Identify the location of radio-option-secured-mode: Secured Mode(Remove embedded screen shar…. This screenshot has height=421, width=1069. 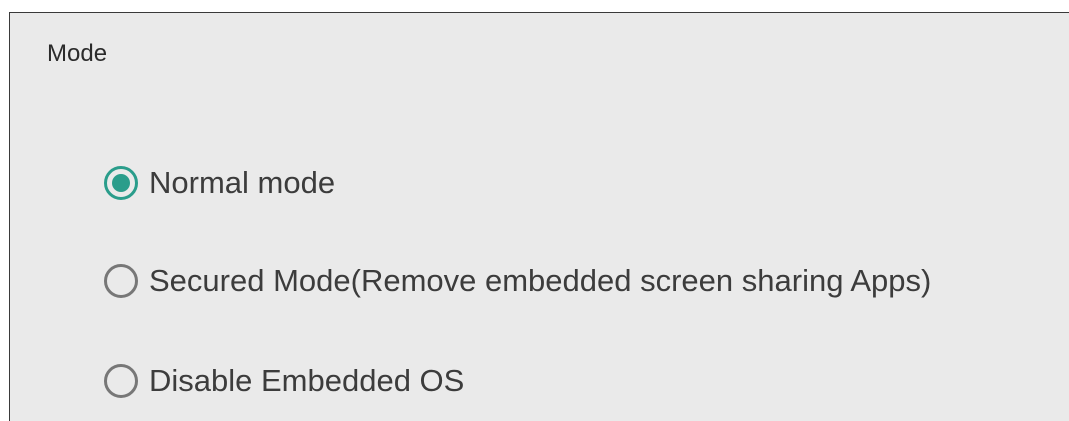
(517, 281).